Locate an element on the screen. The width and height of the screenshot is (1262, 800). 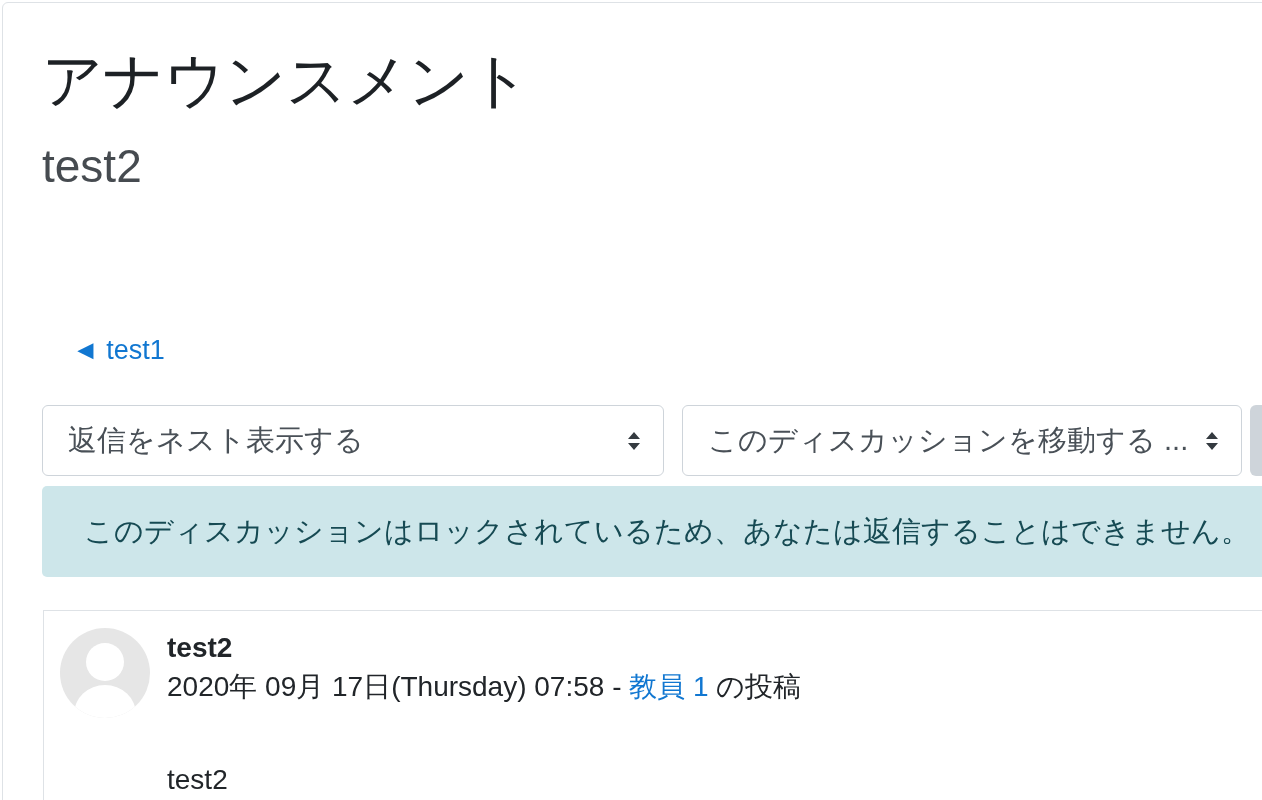
post-body: test2 is located at coordinates (197, 780).